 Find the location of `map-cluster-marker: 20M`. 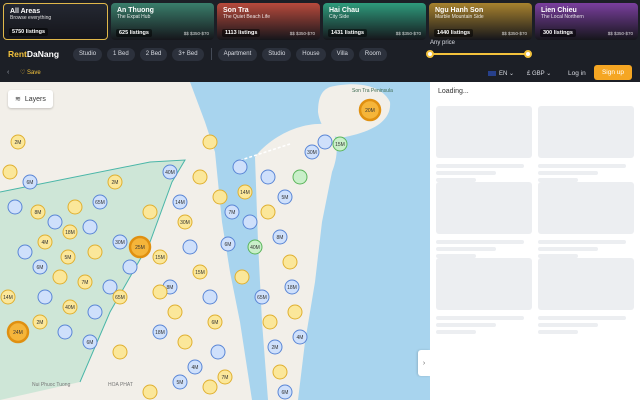

map-cluster-marker: 20M is located at coordinates (370, 110).